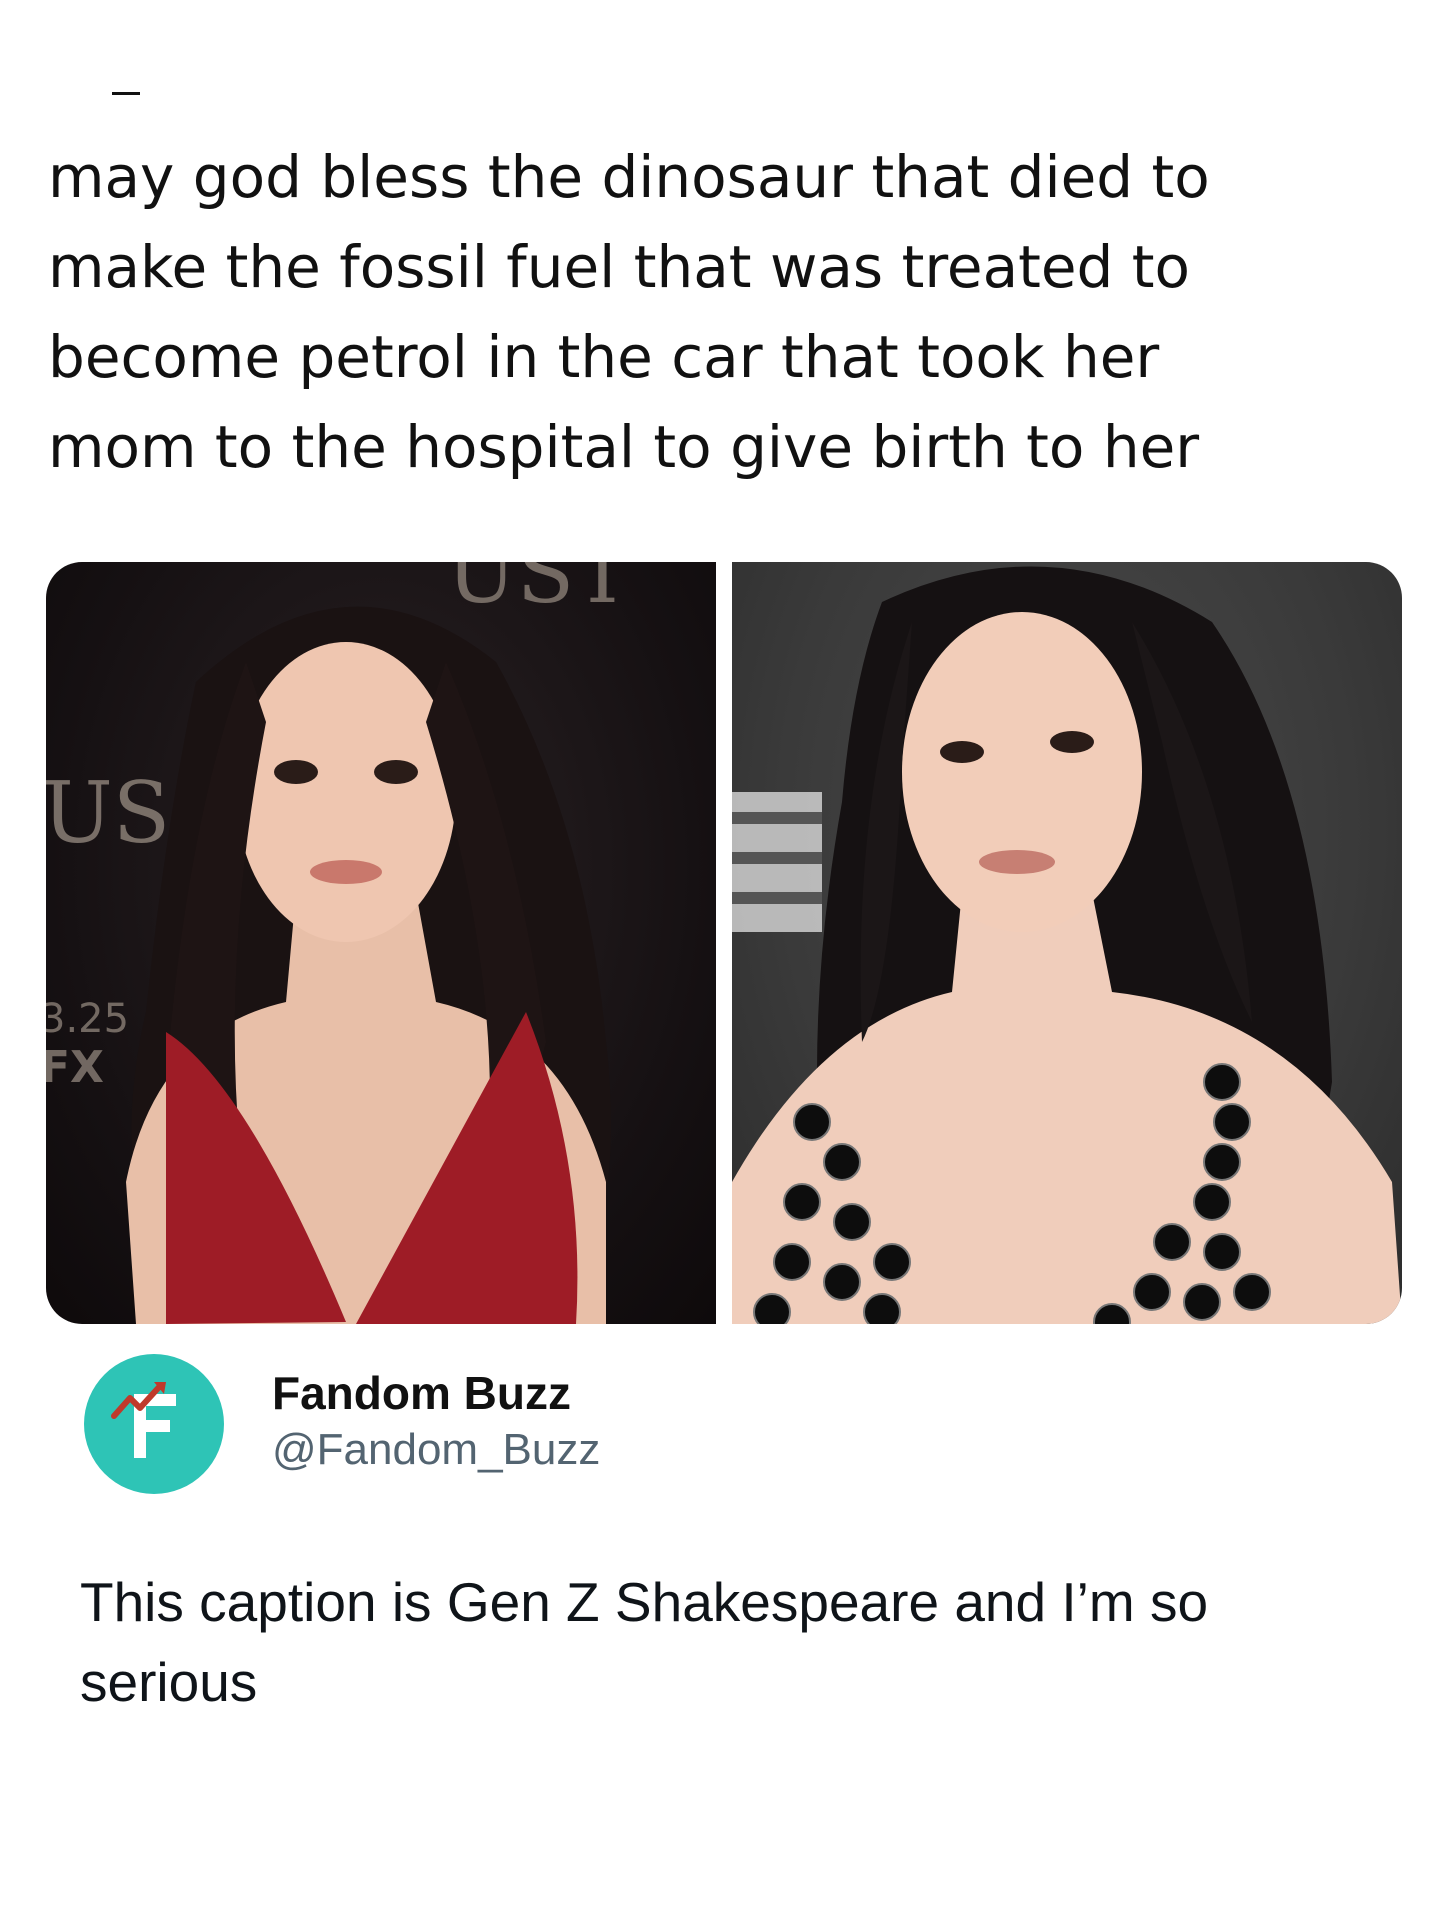 Image resolution: width=1440 pixels, height=1920 pixels. What do you see at coordinates (436, 1450) in the screenshot?
I see `handle: @Fandom_Buzz` at bounding box center [436, 1450].